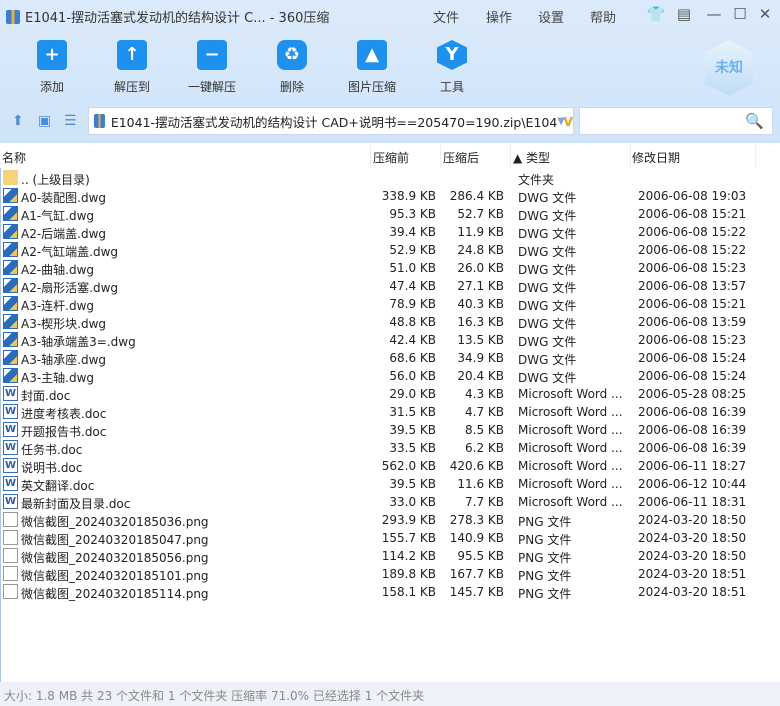 Image resolution: width=780 pixels, height=706 pixels. I want to click on col-before: 压缩前, so click(391, 157).